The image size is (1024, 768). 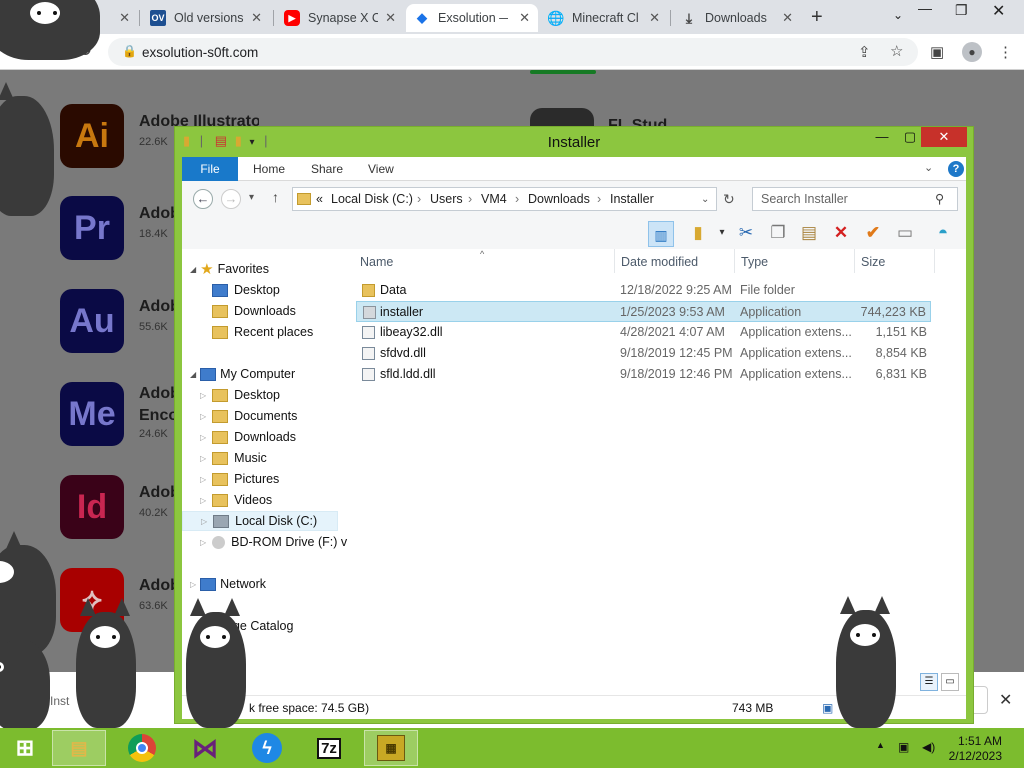 What do you see at coordinates (559, 199) in the screenshot?
I see `breadcrumb-downloads: Downloads` at bounding box center [559, 199].